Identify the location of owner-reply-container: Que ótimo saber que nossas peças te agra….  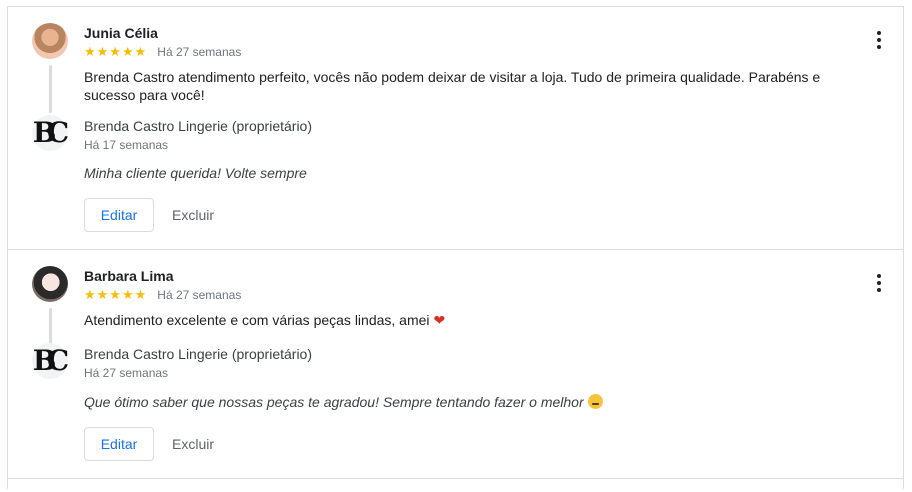
(343, 402).